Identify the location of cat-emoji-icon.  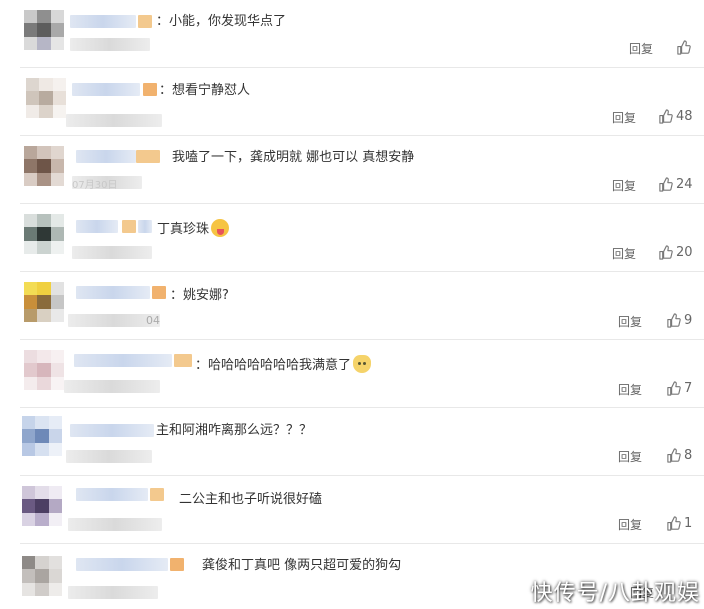
(362, 364).